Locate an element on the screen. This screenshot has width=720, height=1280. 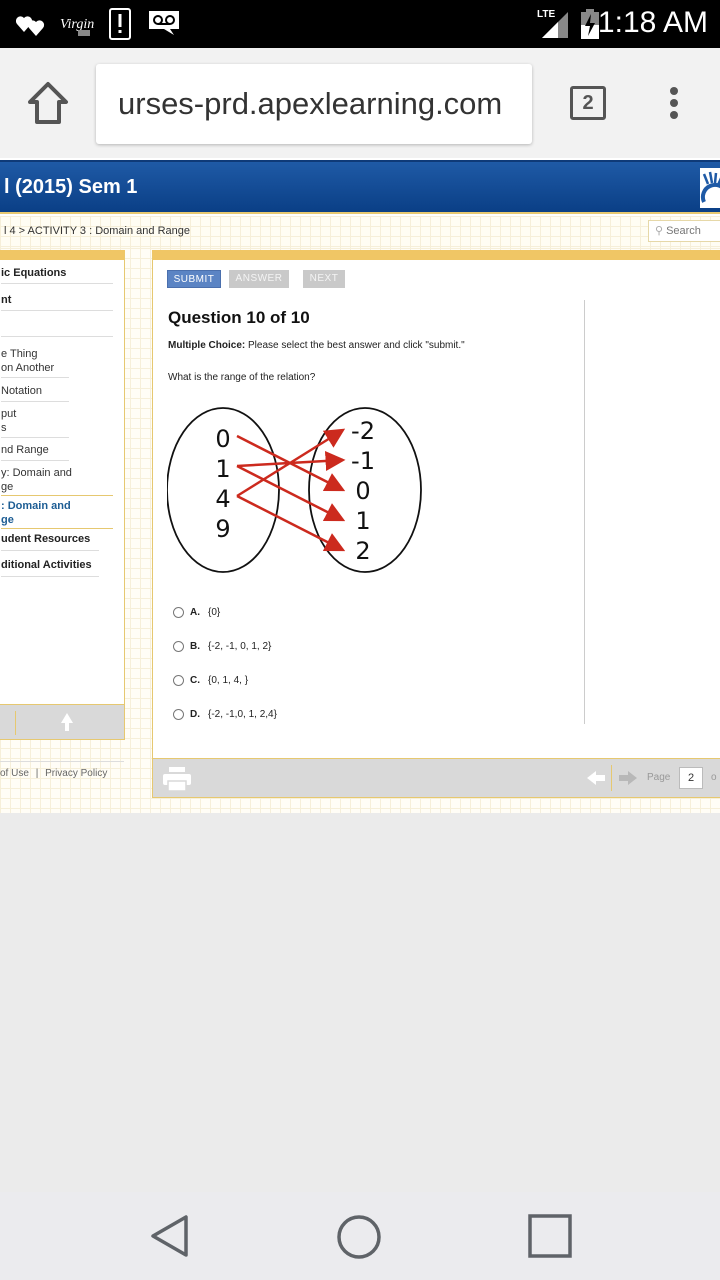
alert-notification-icon is located at coordinates (120, 24).